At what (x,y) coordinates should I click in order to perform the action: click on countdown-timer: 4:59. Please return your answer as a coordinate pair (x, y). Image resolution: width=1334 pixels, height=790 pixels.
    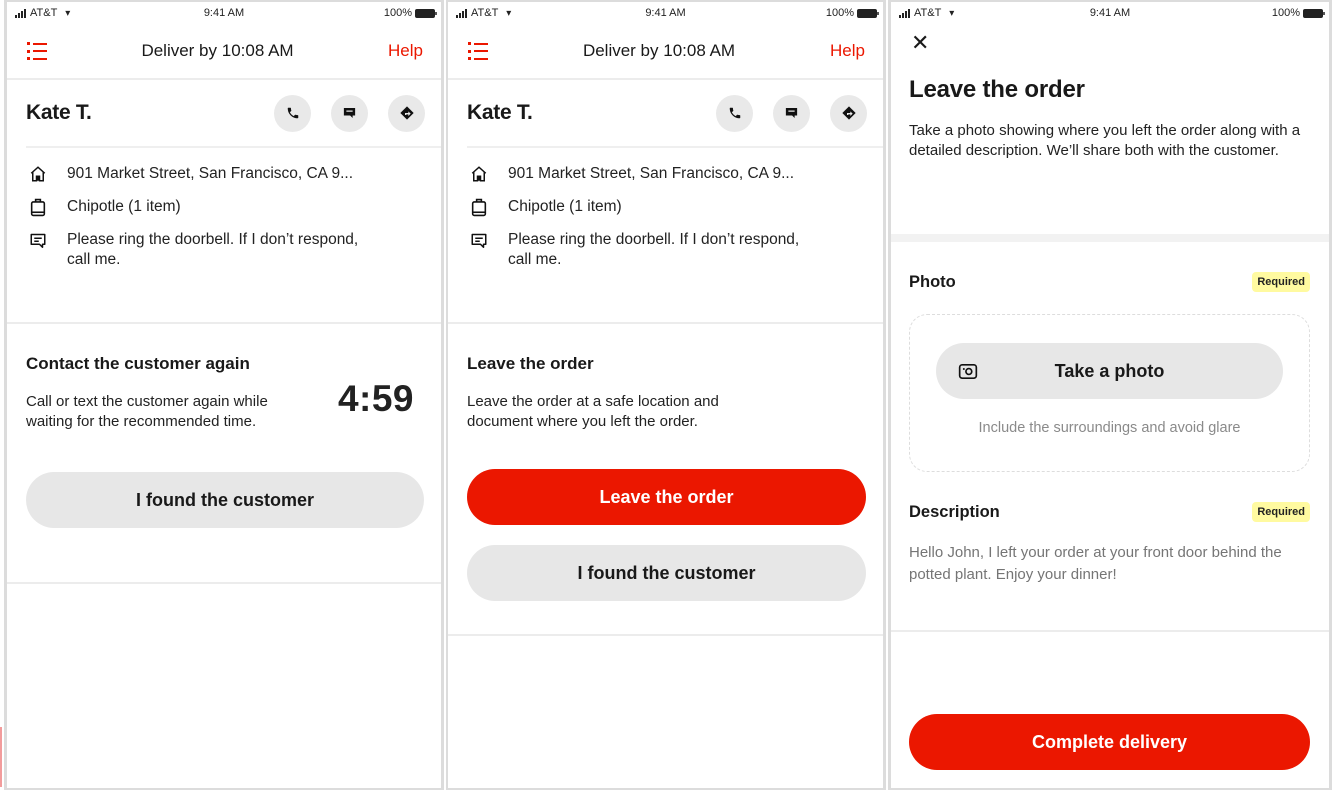
    Looking at the image, I should click on (375, 398).